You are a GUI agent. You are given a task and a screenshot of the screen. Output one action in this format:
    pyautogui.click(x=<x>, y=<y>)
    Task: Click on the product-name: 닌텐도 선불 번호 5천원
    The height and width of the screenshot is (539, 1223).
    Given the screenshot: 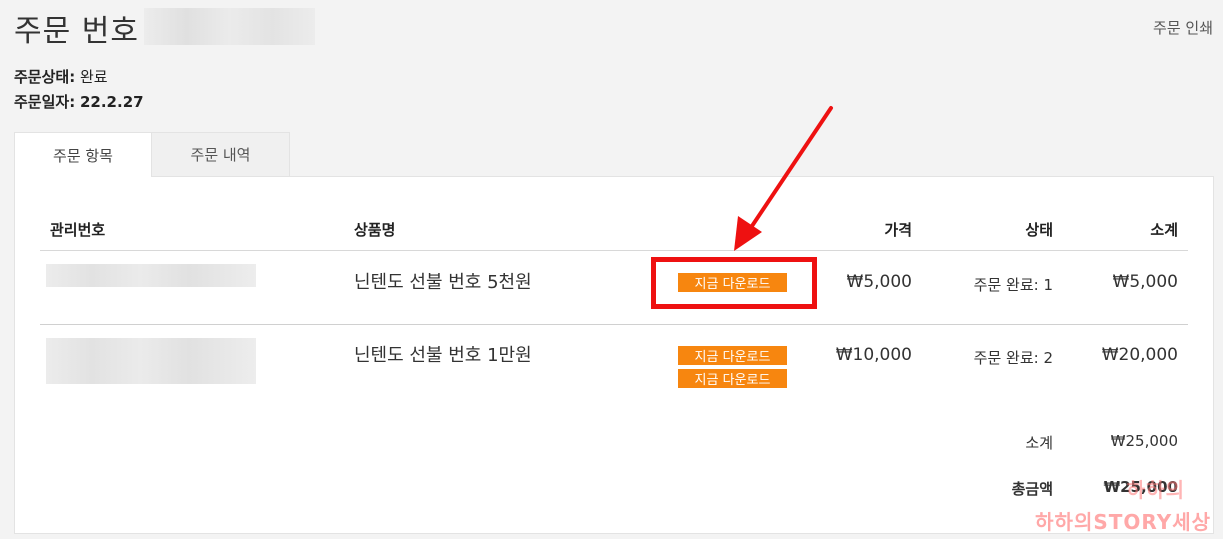 What is the action you would take?
    pyautogui.click(x=443, y=282)
    